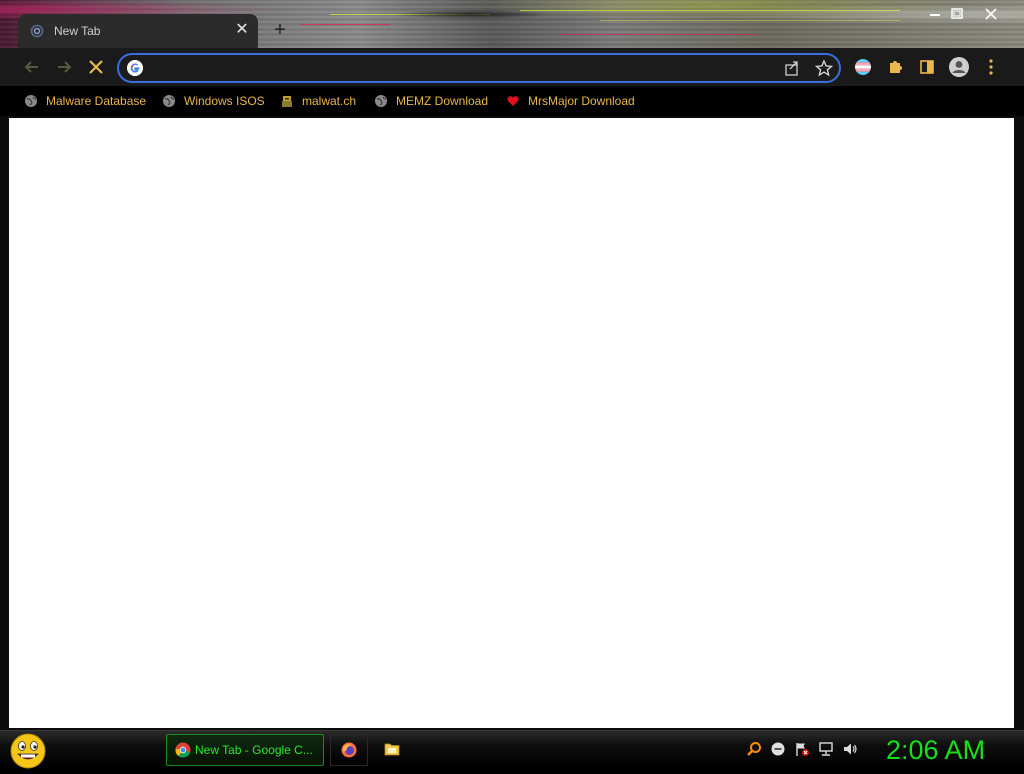 The width and height of the screenshot is (1024, 774). What do you see at coordinates (754, 749) in the screenshot?
I see `search-icon` at bounding box center [754, 749].